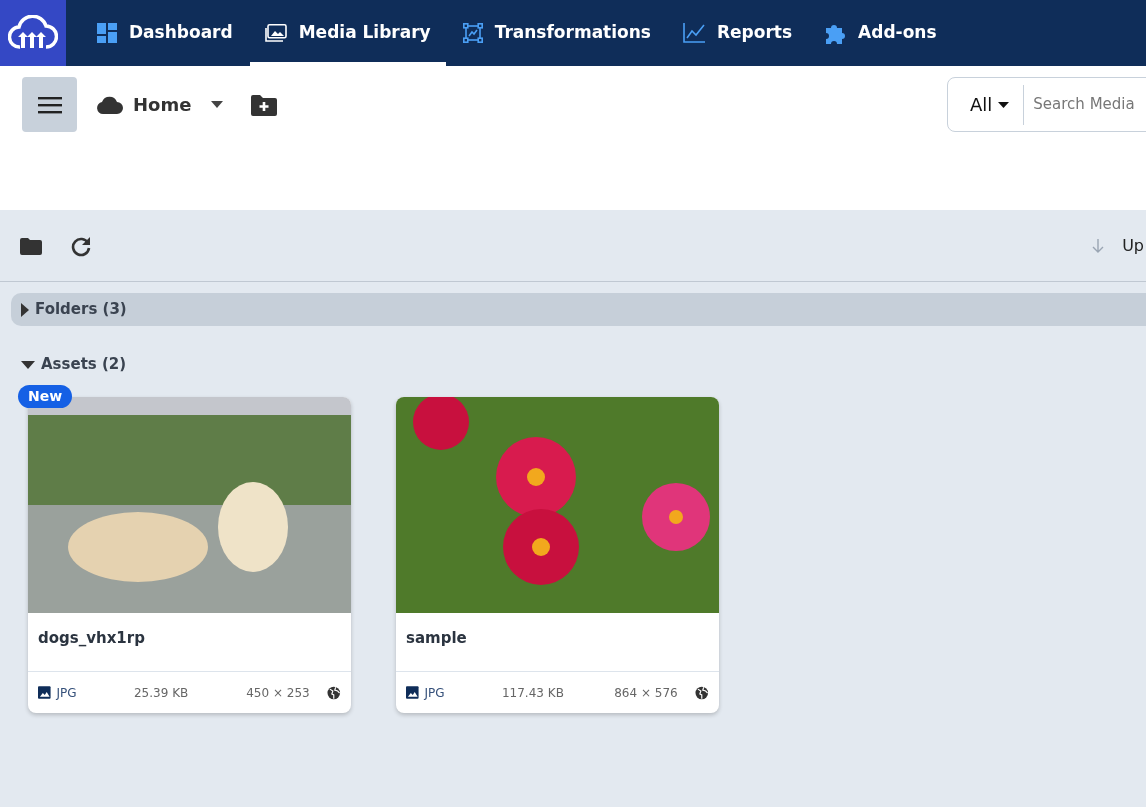 This screenshot has width=1146, height=807. I want to click on home-dropdown: Home, so click(160, 104).